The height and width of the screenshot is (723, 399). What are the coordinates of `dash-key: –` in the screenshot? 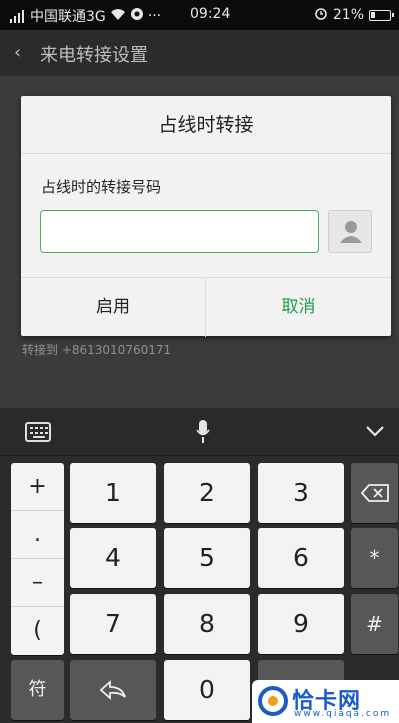 It's located at (37, 583).